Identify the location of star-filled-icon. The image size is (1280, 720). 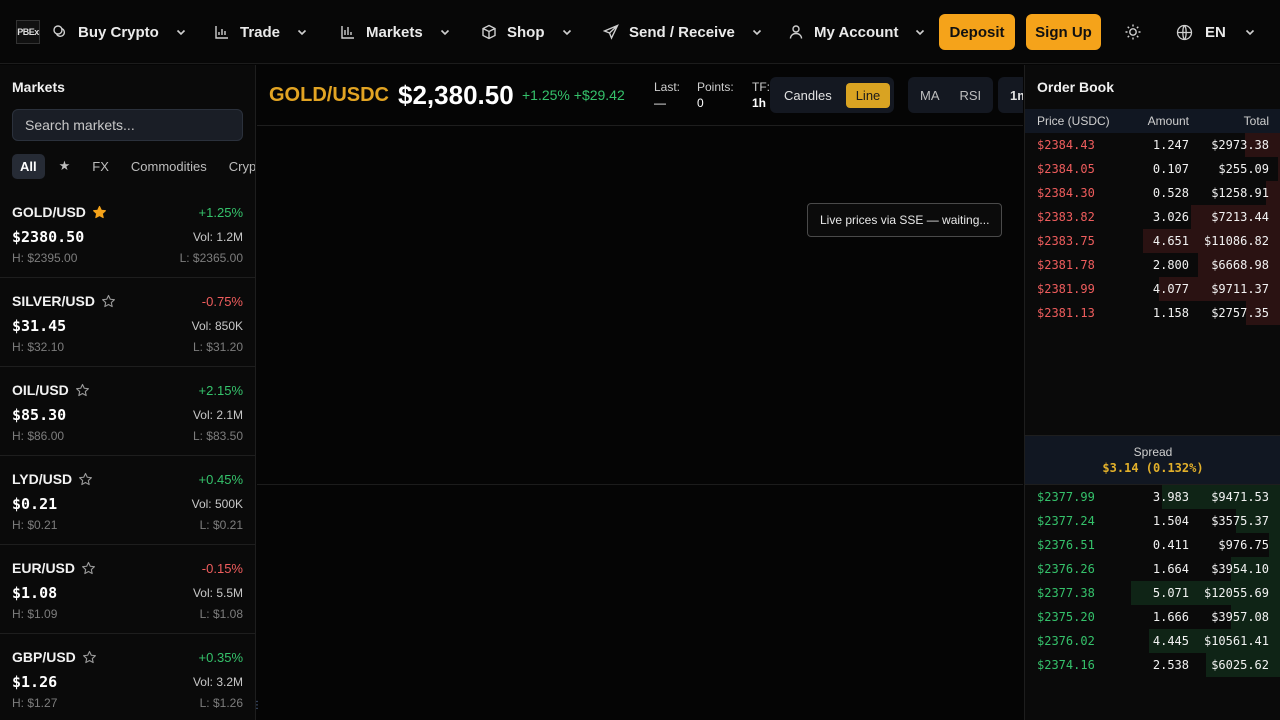
(99, 212).